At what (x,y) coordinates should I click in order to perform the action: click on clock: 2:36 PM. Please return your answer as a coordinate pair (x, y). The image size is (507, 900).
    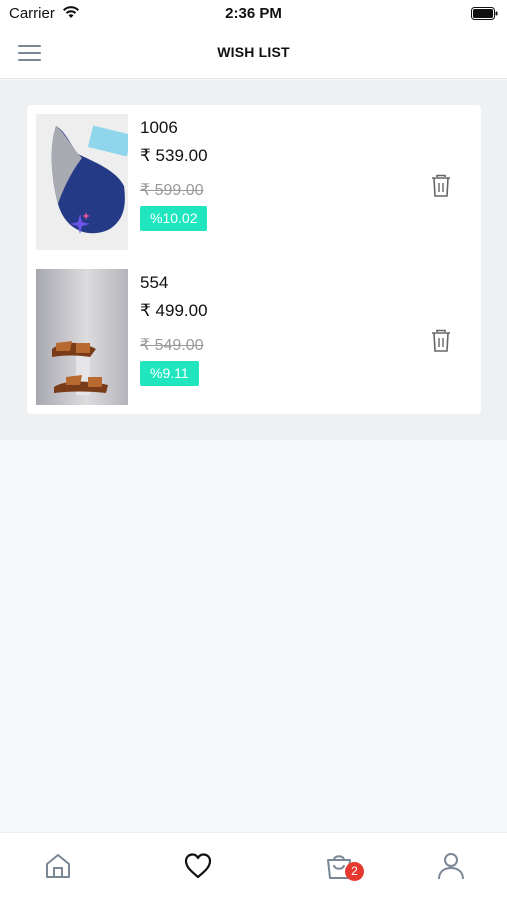
    Looking at the image, I should click on (253, 13).